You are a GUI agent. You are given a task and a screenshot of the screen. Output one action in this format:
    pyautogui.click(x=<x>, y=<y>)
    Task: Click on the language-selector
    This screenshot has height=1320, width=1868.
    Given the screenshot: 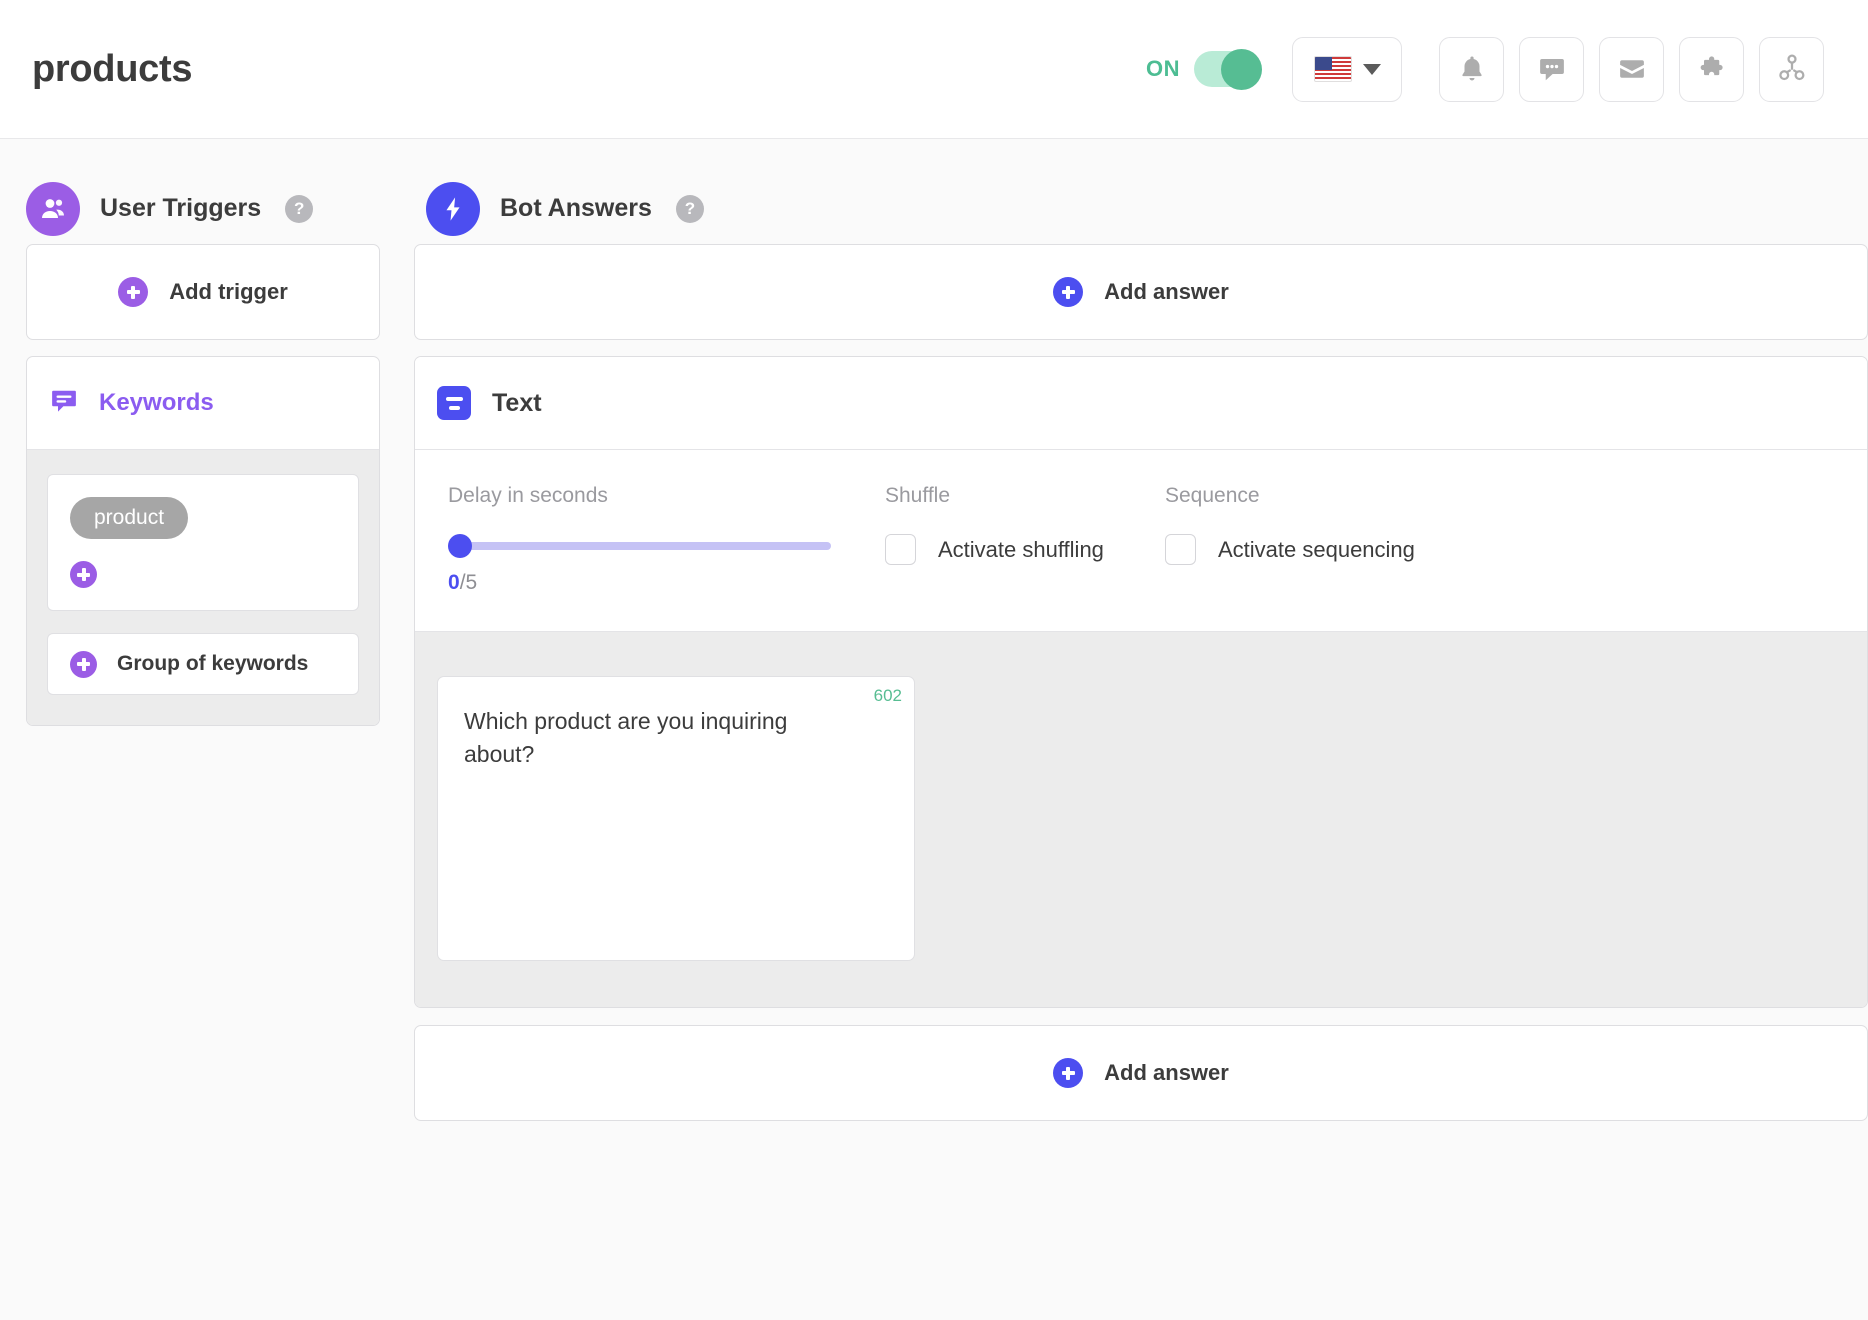 What is the action you would take?
    pyautogui.click(x=1347, y=69)
    